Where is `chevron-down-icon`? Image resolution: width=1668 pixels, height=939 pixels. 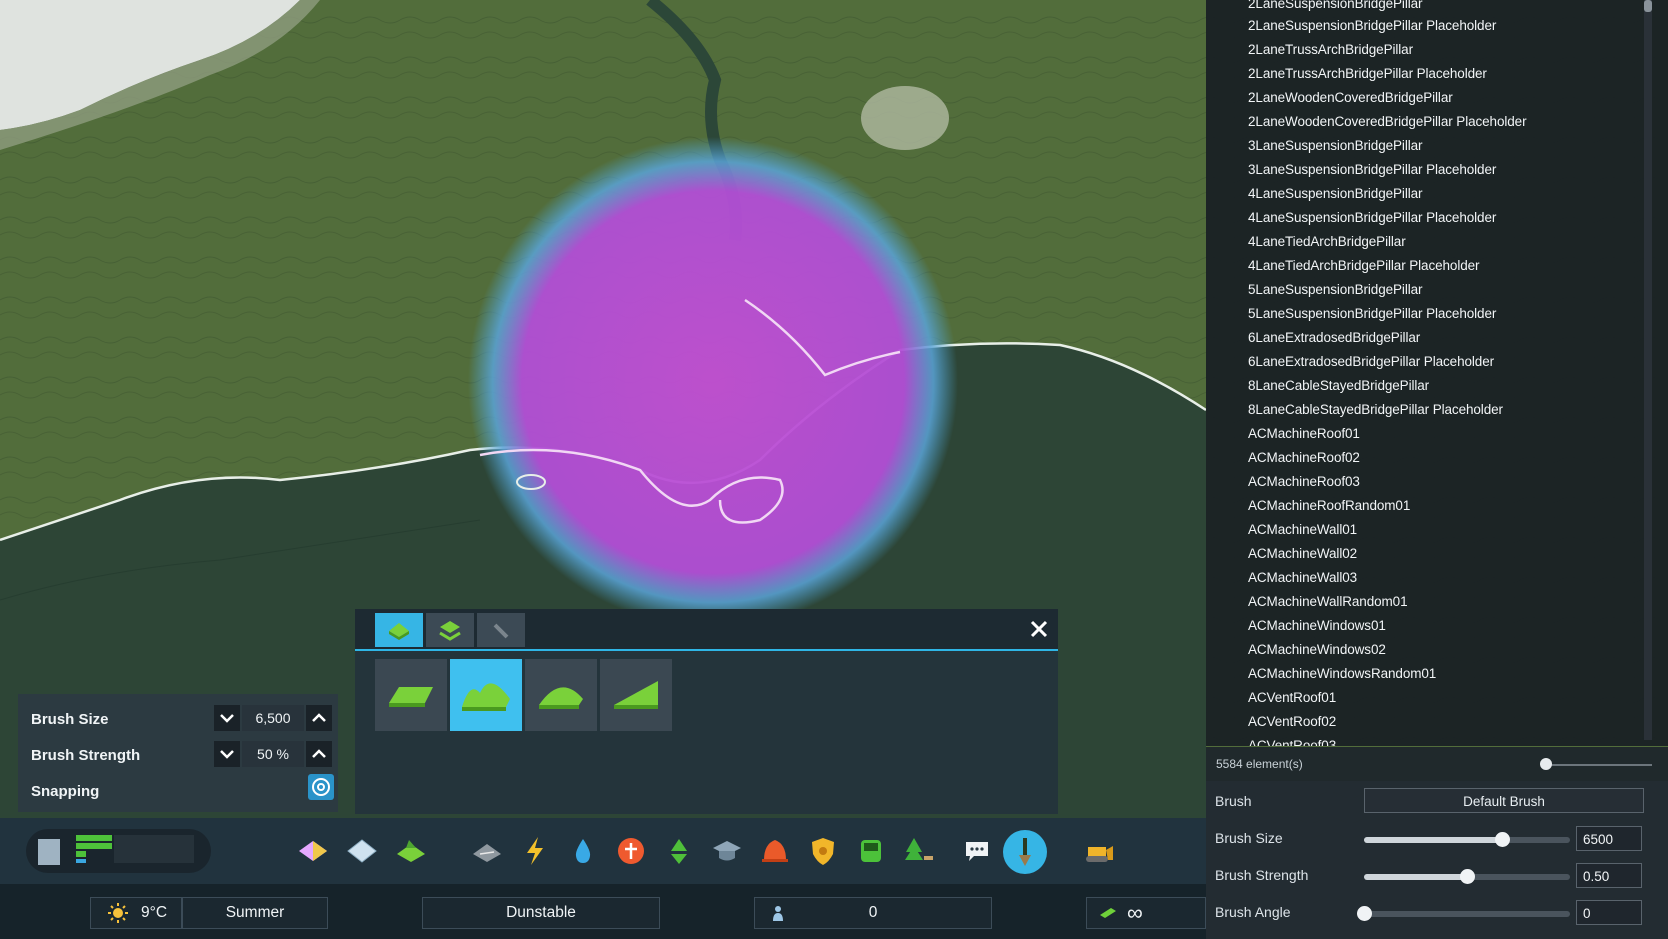
chevron-down-icon is located at coordinates (227, 718).